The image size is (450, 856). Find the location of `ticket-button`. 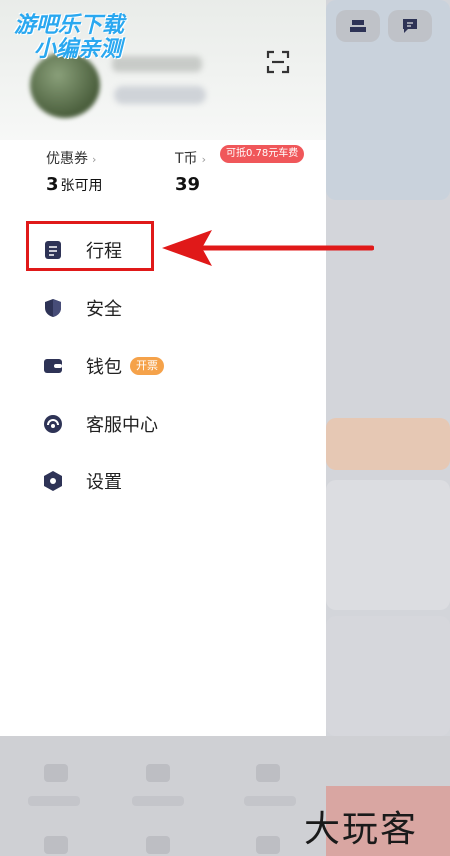

ticket-button is located at coordinates (358, 26).